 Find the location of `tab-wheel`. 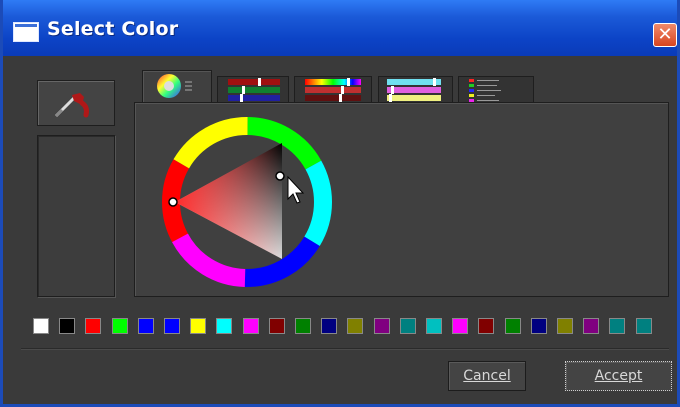

tab-wheel is located at coordinates (177, 87).